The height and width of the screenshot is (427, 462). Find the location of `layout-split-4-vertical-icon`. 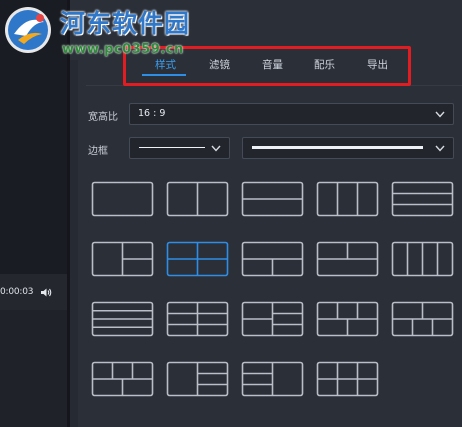

layout-split-4-vertical-icon is located at coordinates (422, 259).